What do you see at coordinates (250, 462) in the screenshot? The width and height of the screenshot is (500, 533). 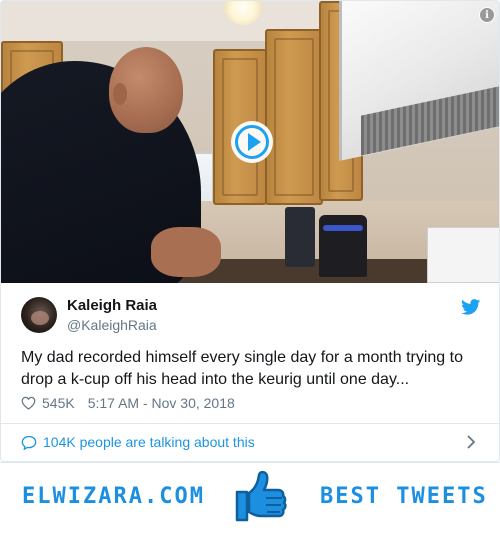 I see `banner-divider` at bounding box center [250, 462].